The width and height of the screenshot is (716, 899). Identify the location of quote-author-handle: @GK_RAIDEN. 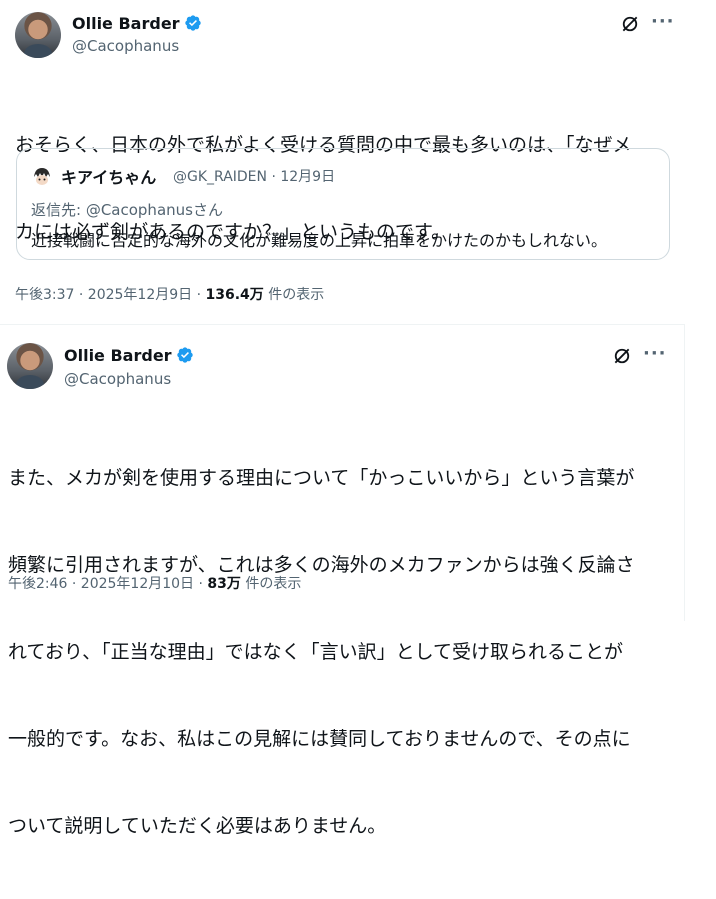
(220, 177).